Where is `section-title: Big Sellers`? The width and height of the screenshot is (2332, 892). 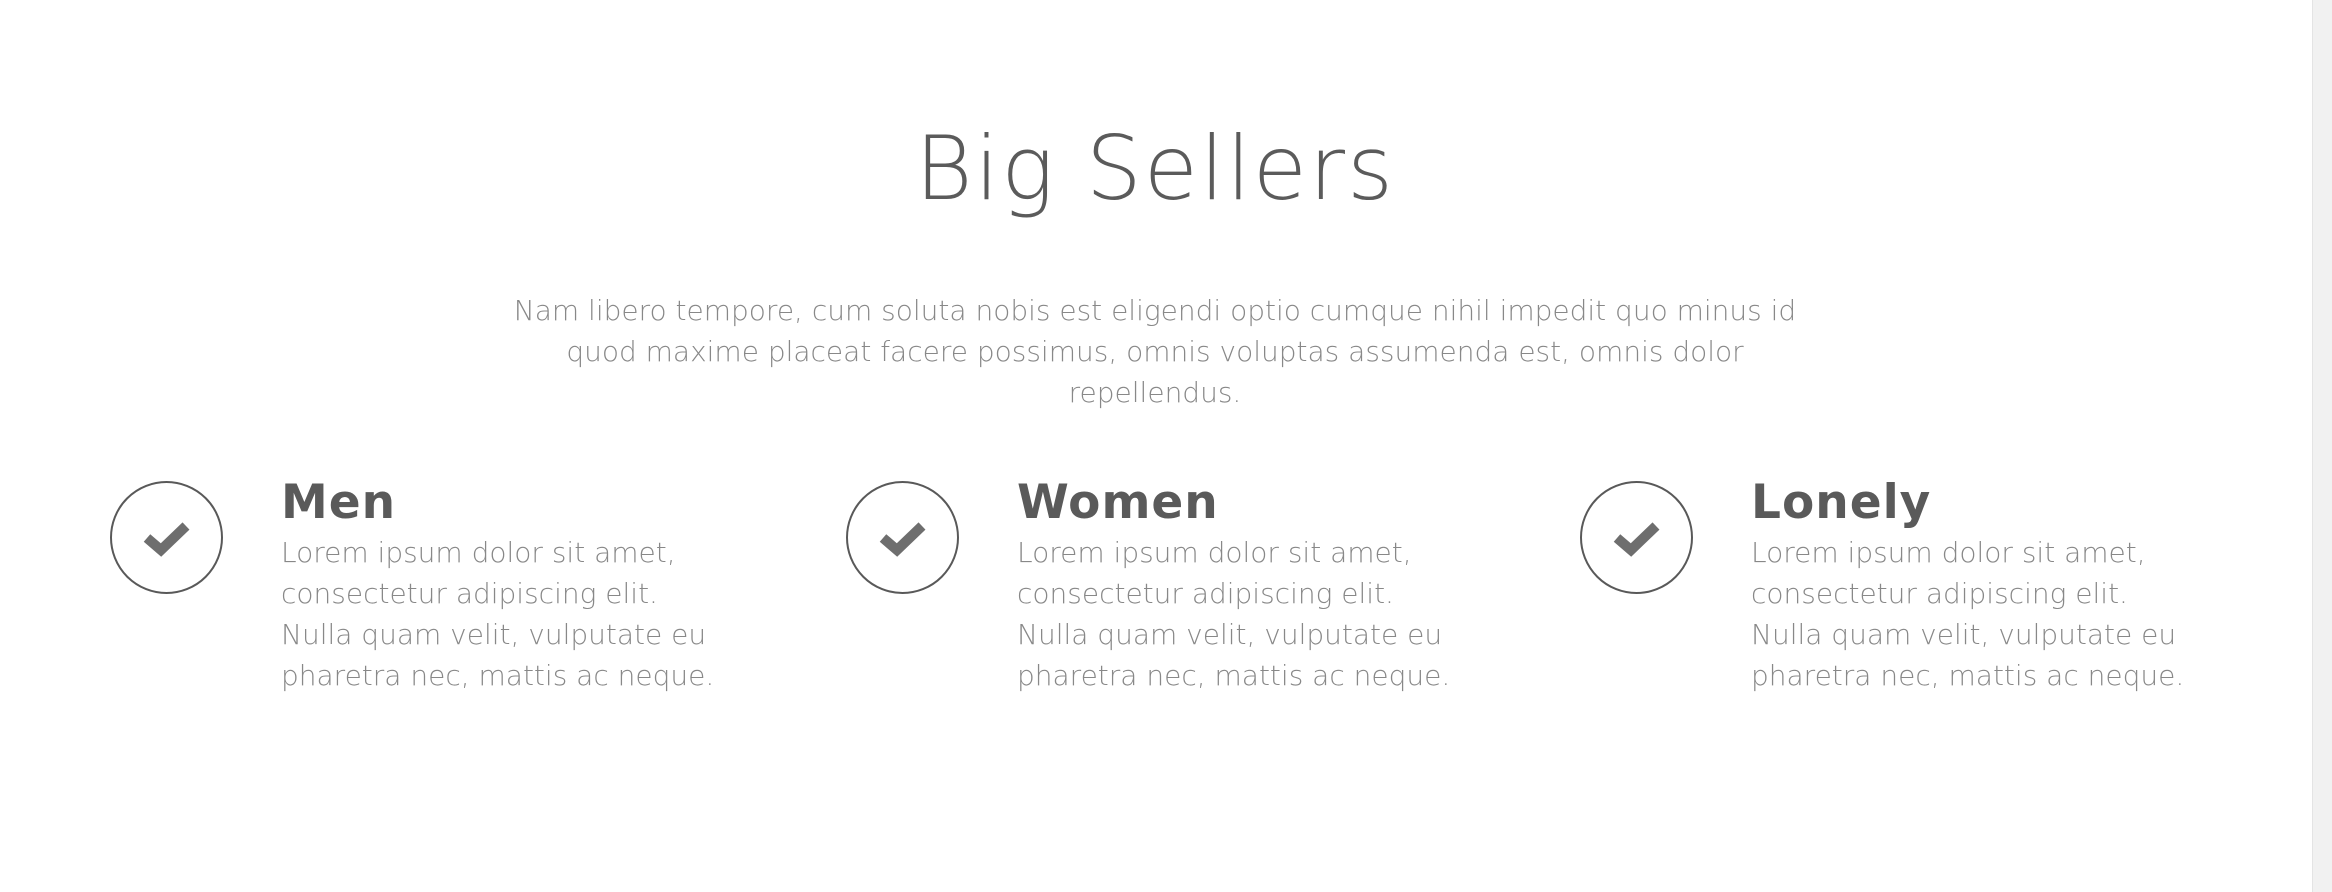
section-title: Big Sellers is located at coordinates (1155, 168).